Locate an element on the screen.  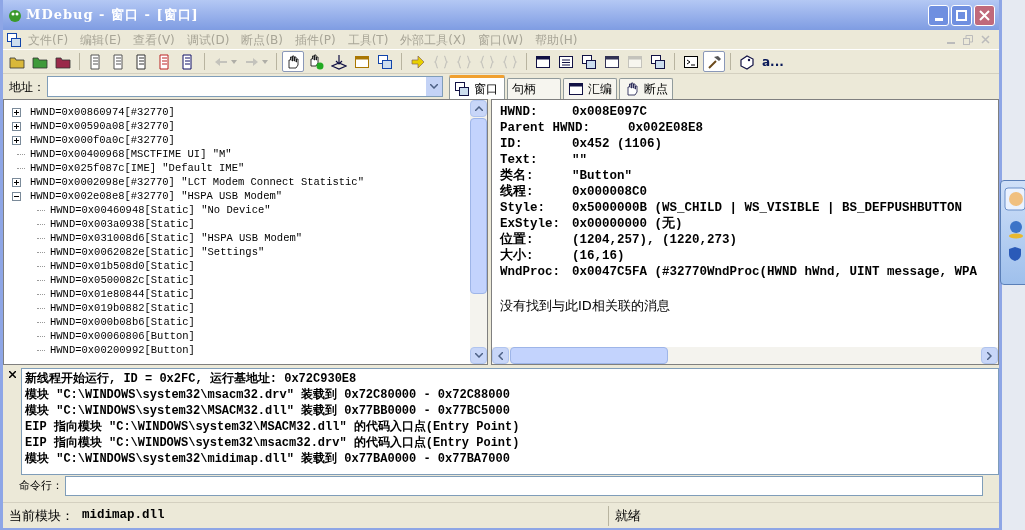
arrow-icon is located at coordinates (418, 61).